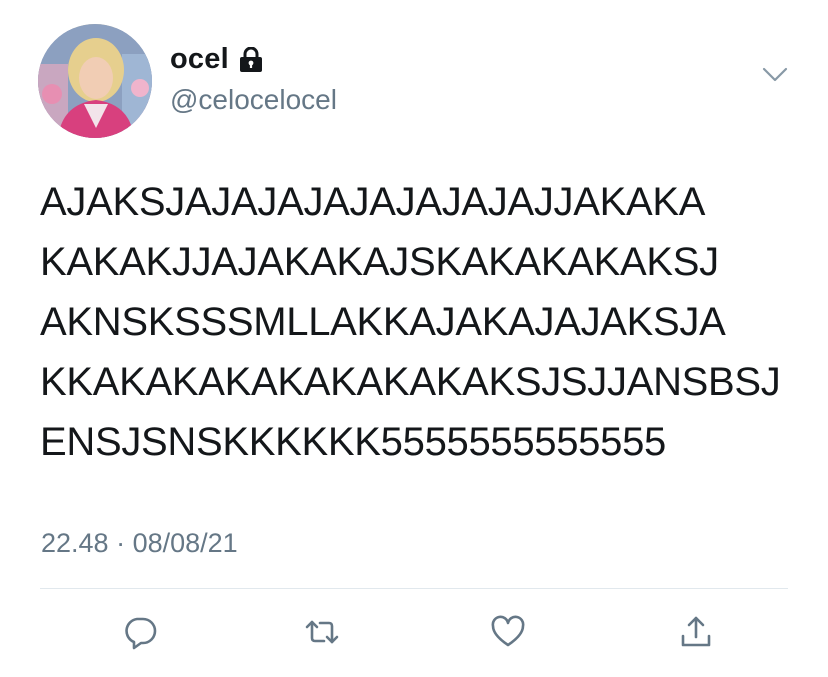  I want to click on tweet-text-line: ENSJSNSKKKKKK5555555555555, so click(353, 442).